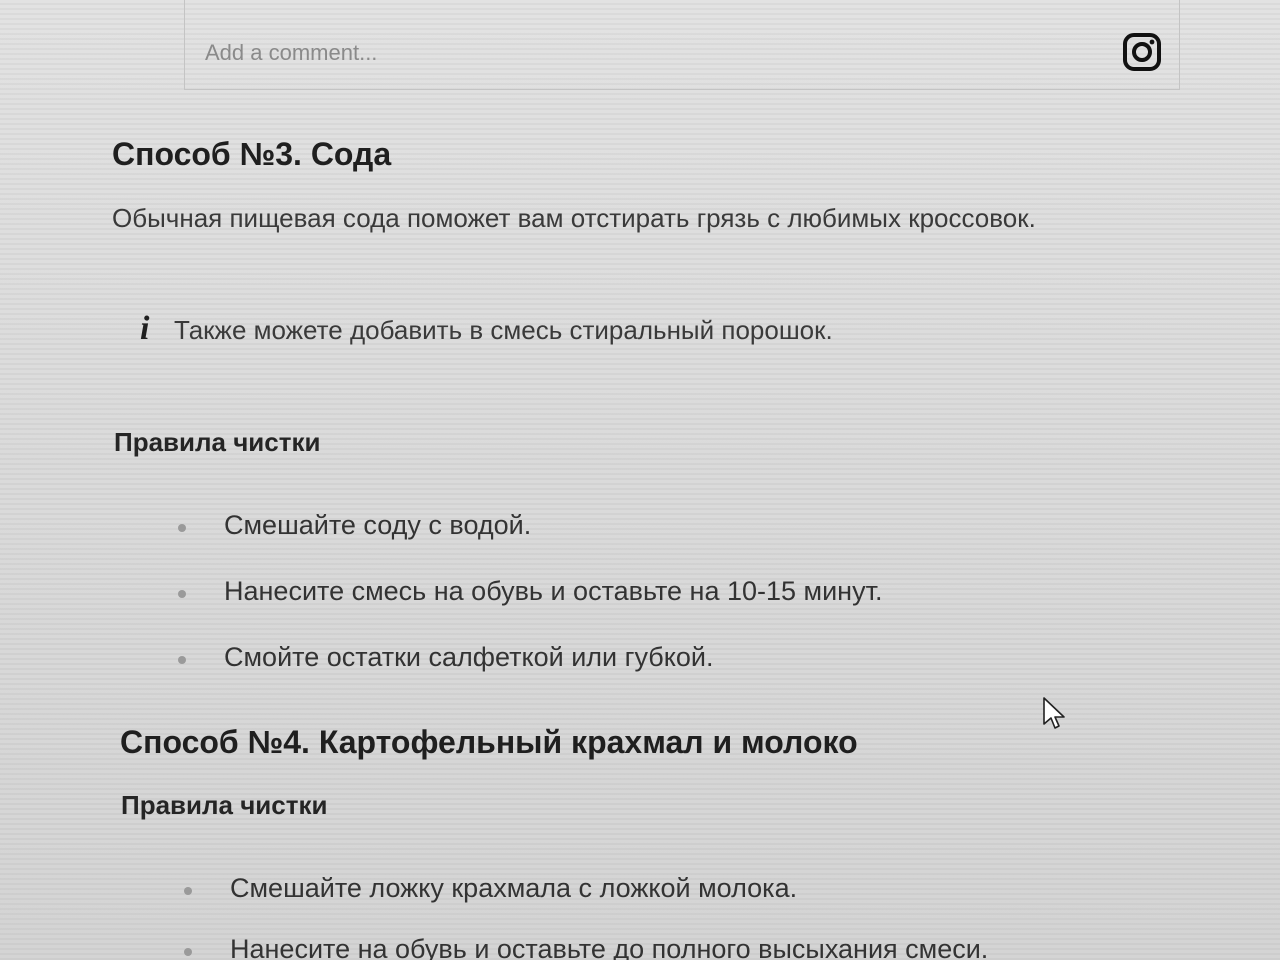 This screenshot has height=960, width=1280. I want to click on section-3-rules-title: Правила чистки, so click(217, 442).